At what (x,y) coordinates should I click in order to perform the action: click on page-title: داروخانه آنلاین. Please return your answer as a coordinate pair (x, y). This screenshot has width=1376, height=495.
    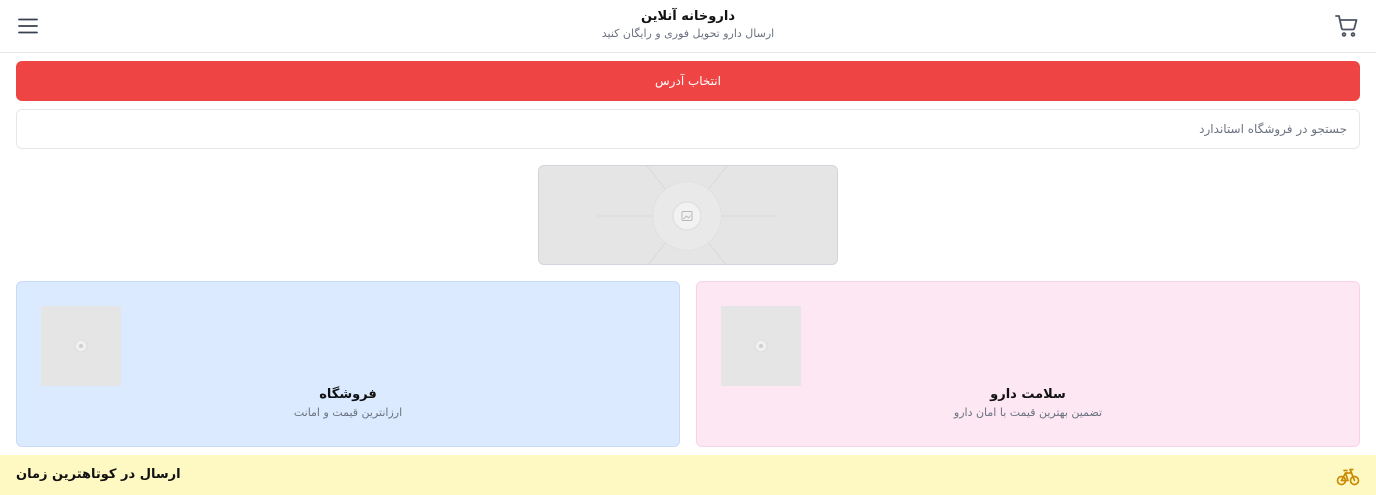
    Looking at the image, I should click on (688, 16).